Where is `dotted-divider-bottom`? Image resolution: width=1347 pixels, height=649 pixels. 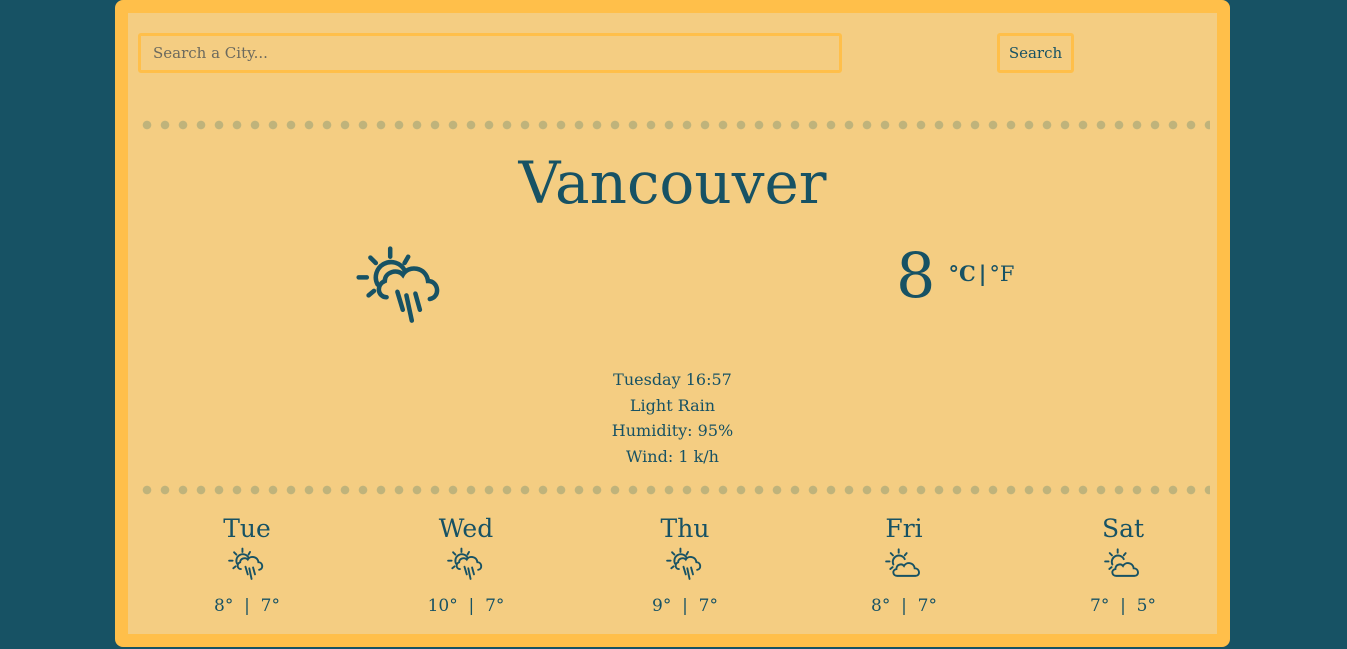 dotted-divider-bottom is located at coordinates (674, 490).